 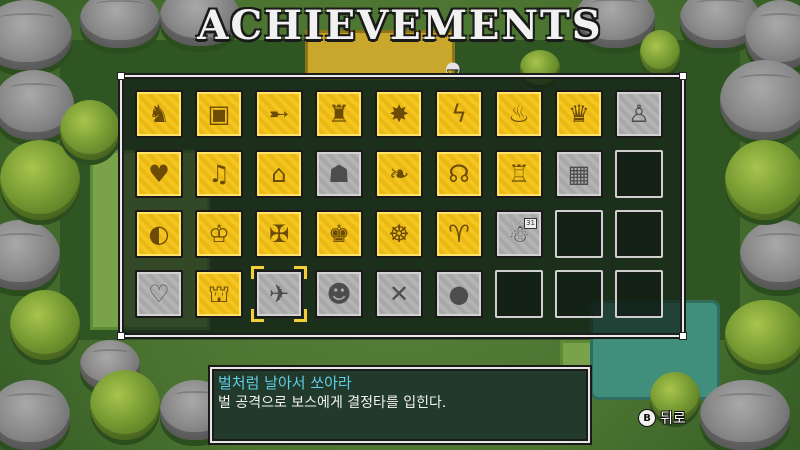 I want to click on heart-icon: ♥, so click(x=159, y=174).